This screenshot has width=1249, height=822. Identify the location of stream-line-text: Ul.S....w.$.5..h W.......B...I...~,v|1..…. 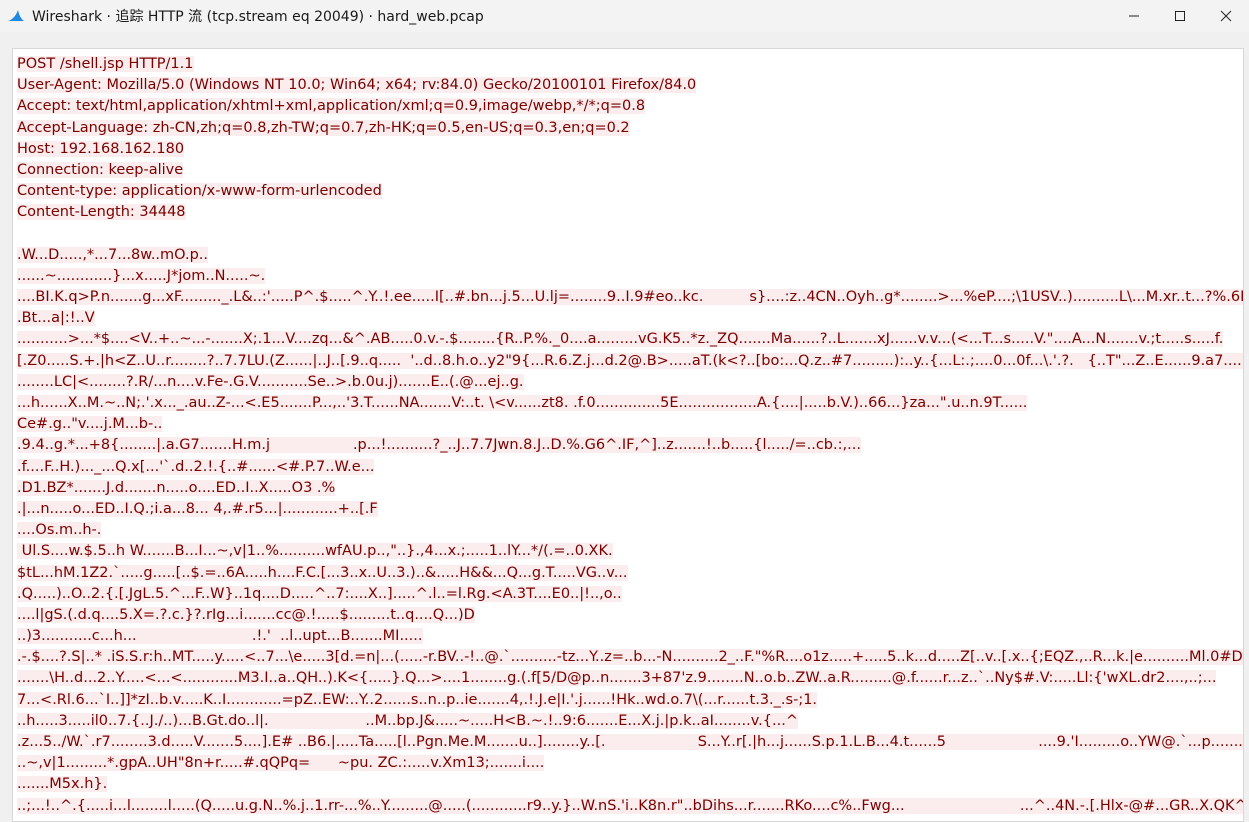
(315, 551).